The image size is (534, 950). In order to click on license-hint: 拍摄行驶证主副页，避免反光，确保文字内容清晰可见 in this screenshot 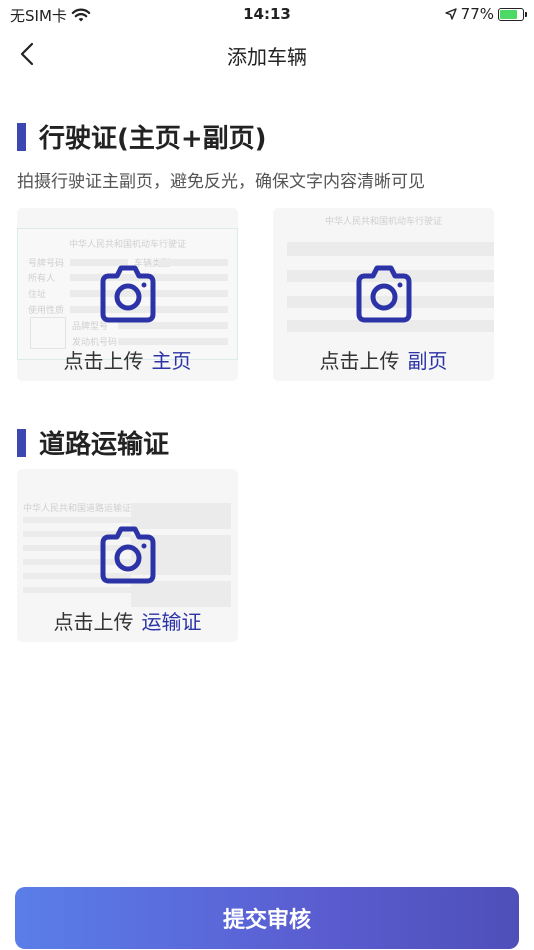, I will do `click(221, 182)`.